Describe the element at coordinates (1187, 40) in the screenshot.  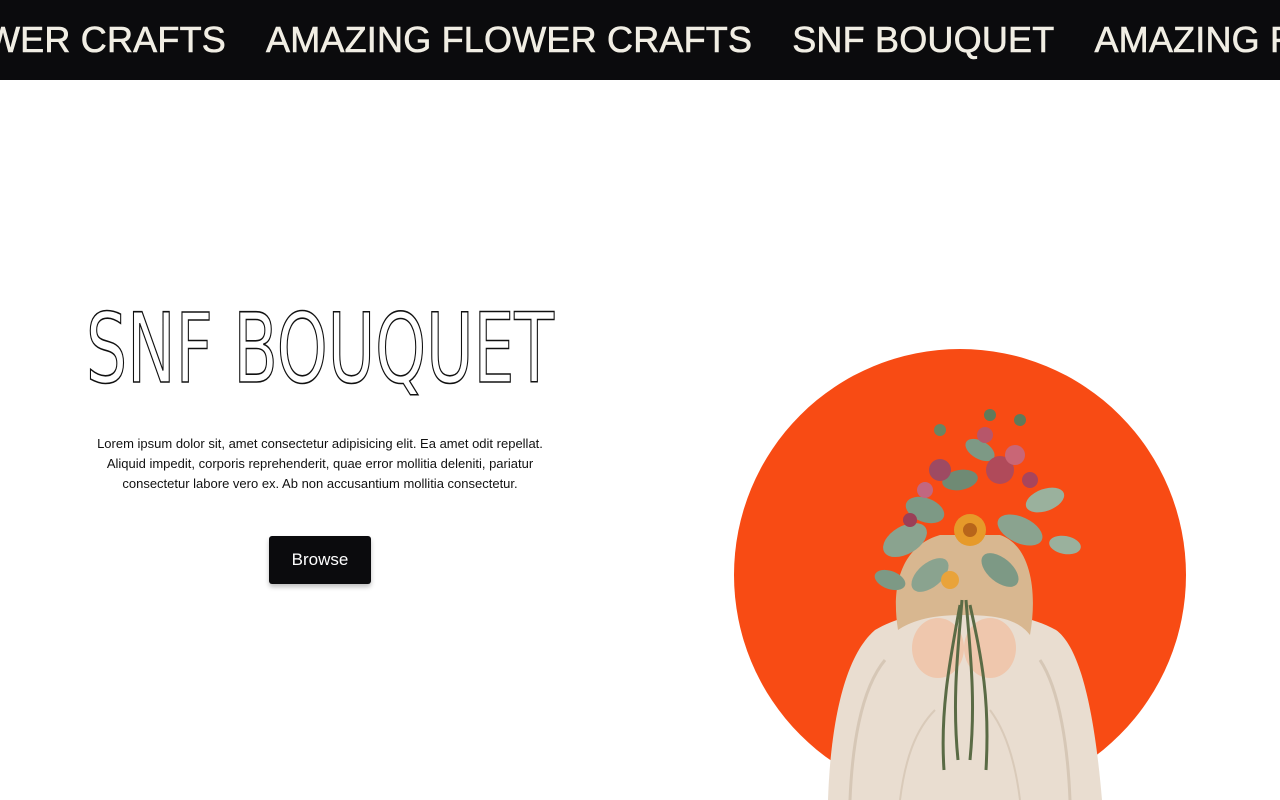
I see `marquee-item: AMAZING FLO` at that location.